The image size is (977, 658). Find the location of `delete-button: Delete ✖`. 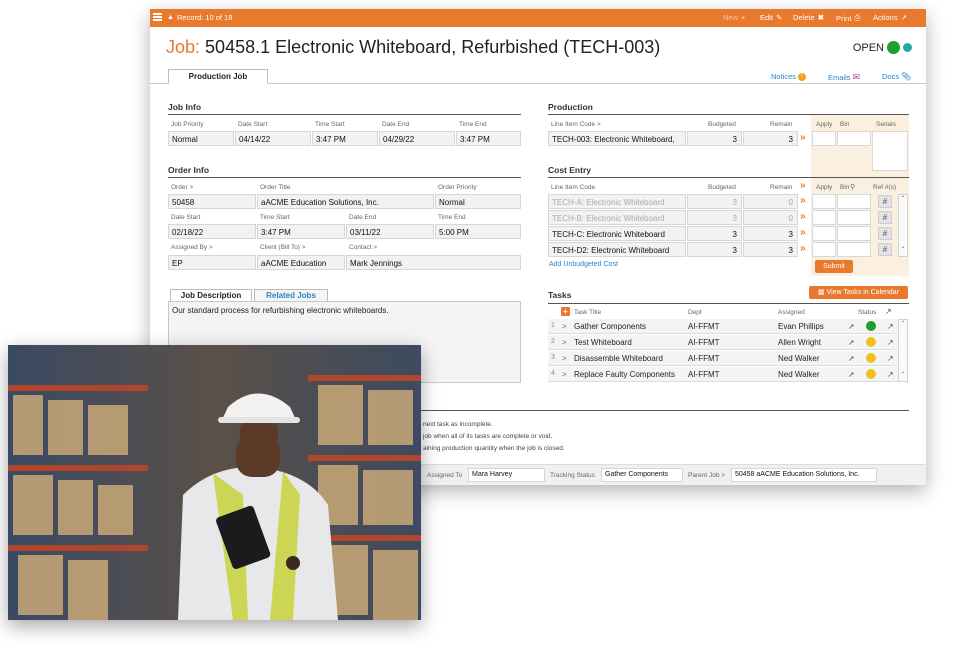

delete-button: Delete ✖ is located at coordinates (808, 17).